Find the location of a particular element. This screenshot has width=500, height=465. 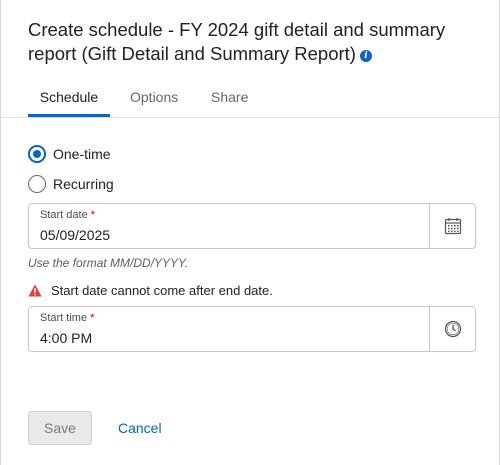

error-message: Start date cannot come after end date. is located at coordinates (150, 290).